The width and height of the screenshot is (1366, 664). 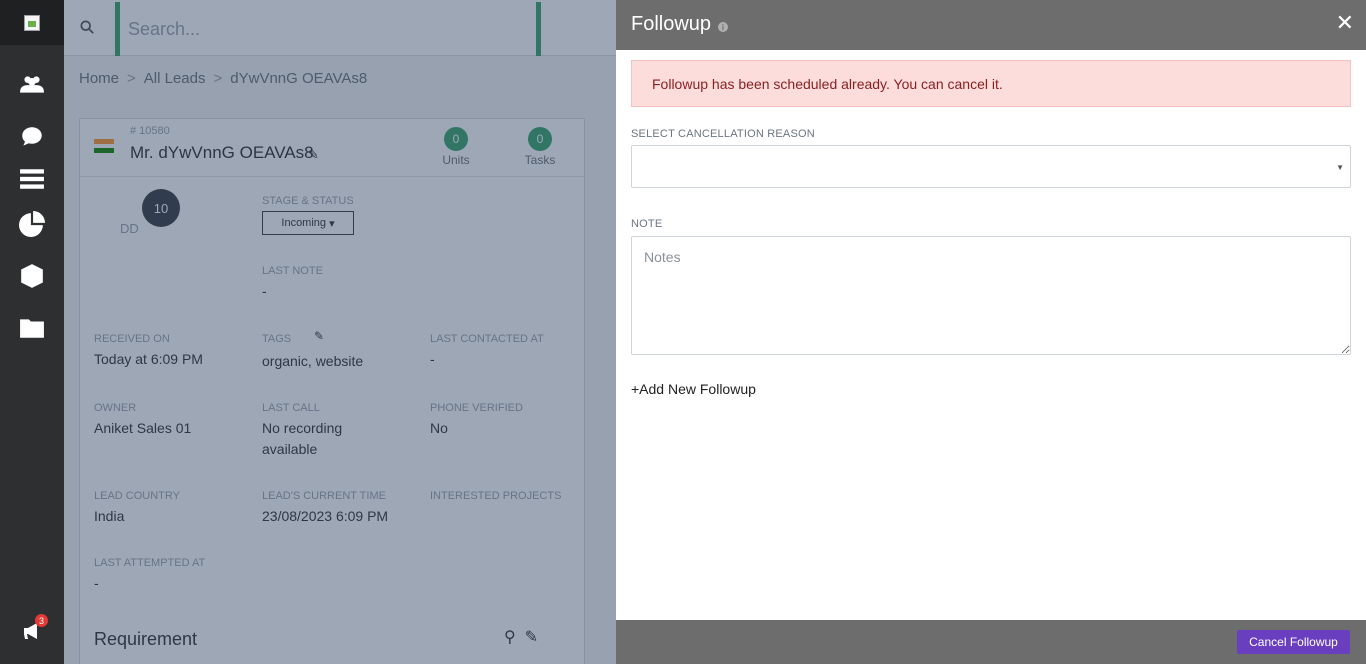 I want to click on users-icon, so click(x=32, y=84).